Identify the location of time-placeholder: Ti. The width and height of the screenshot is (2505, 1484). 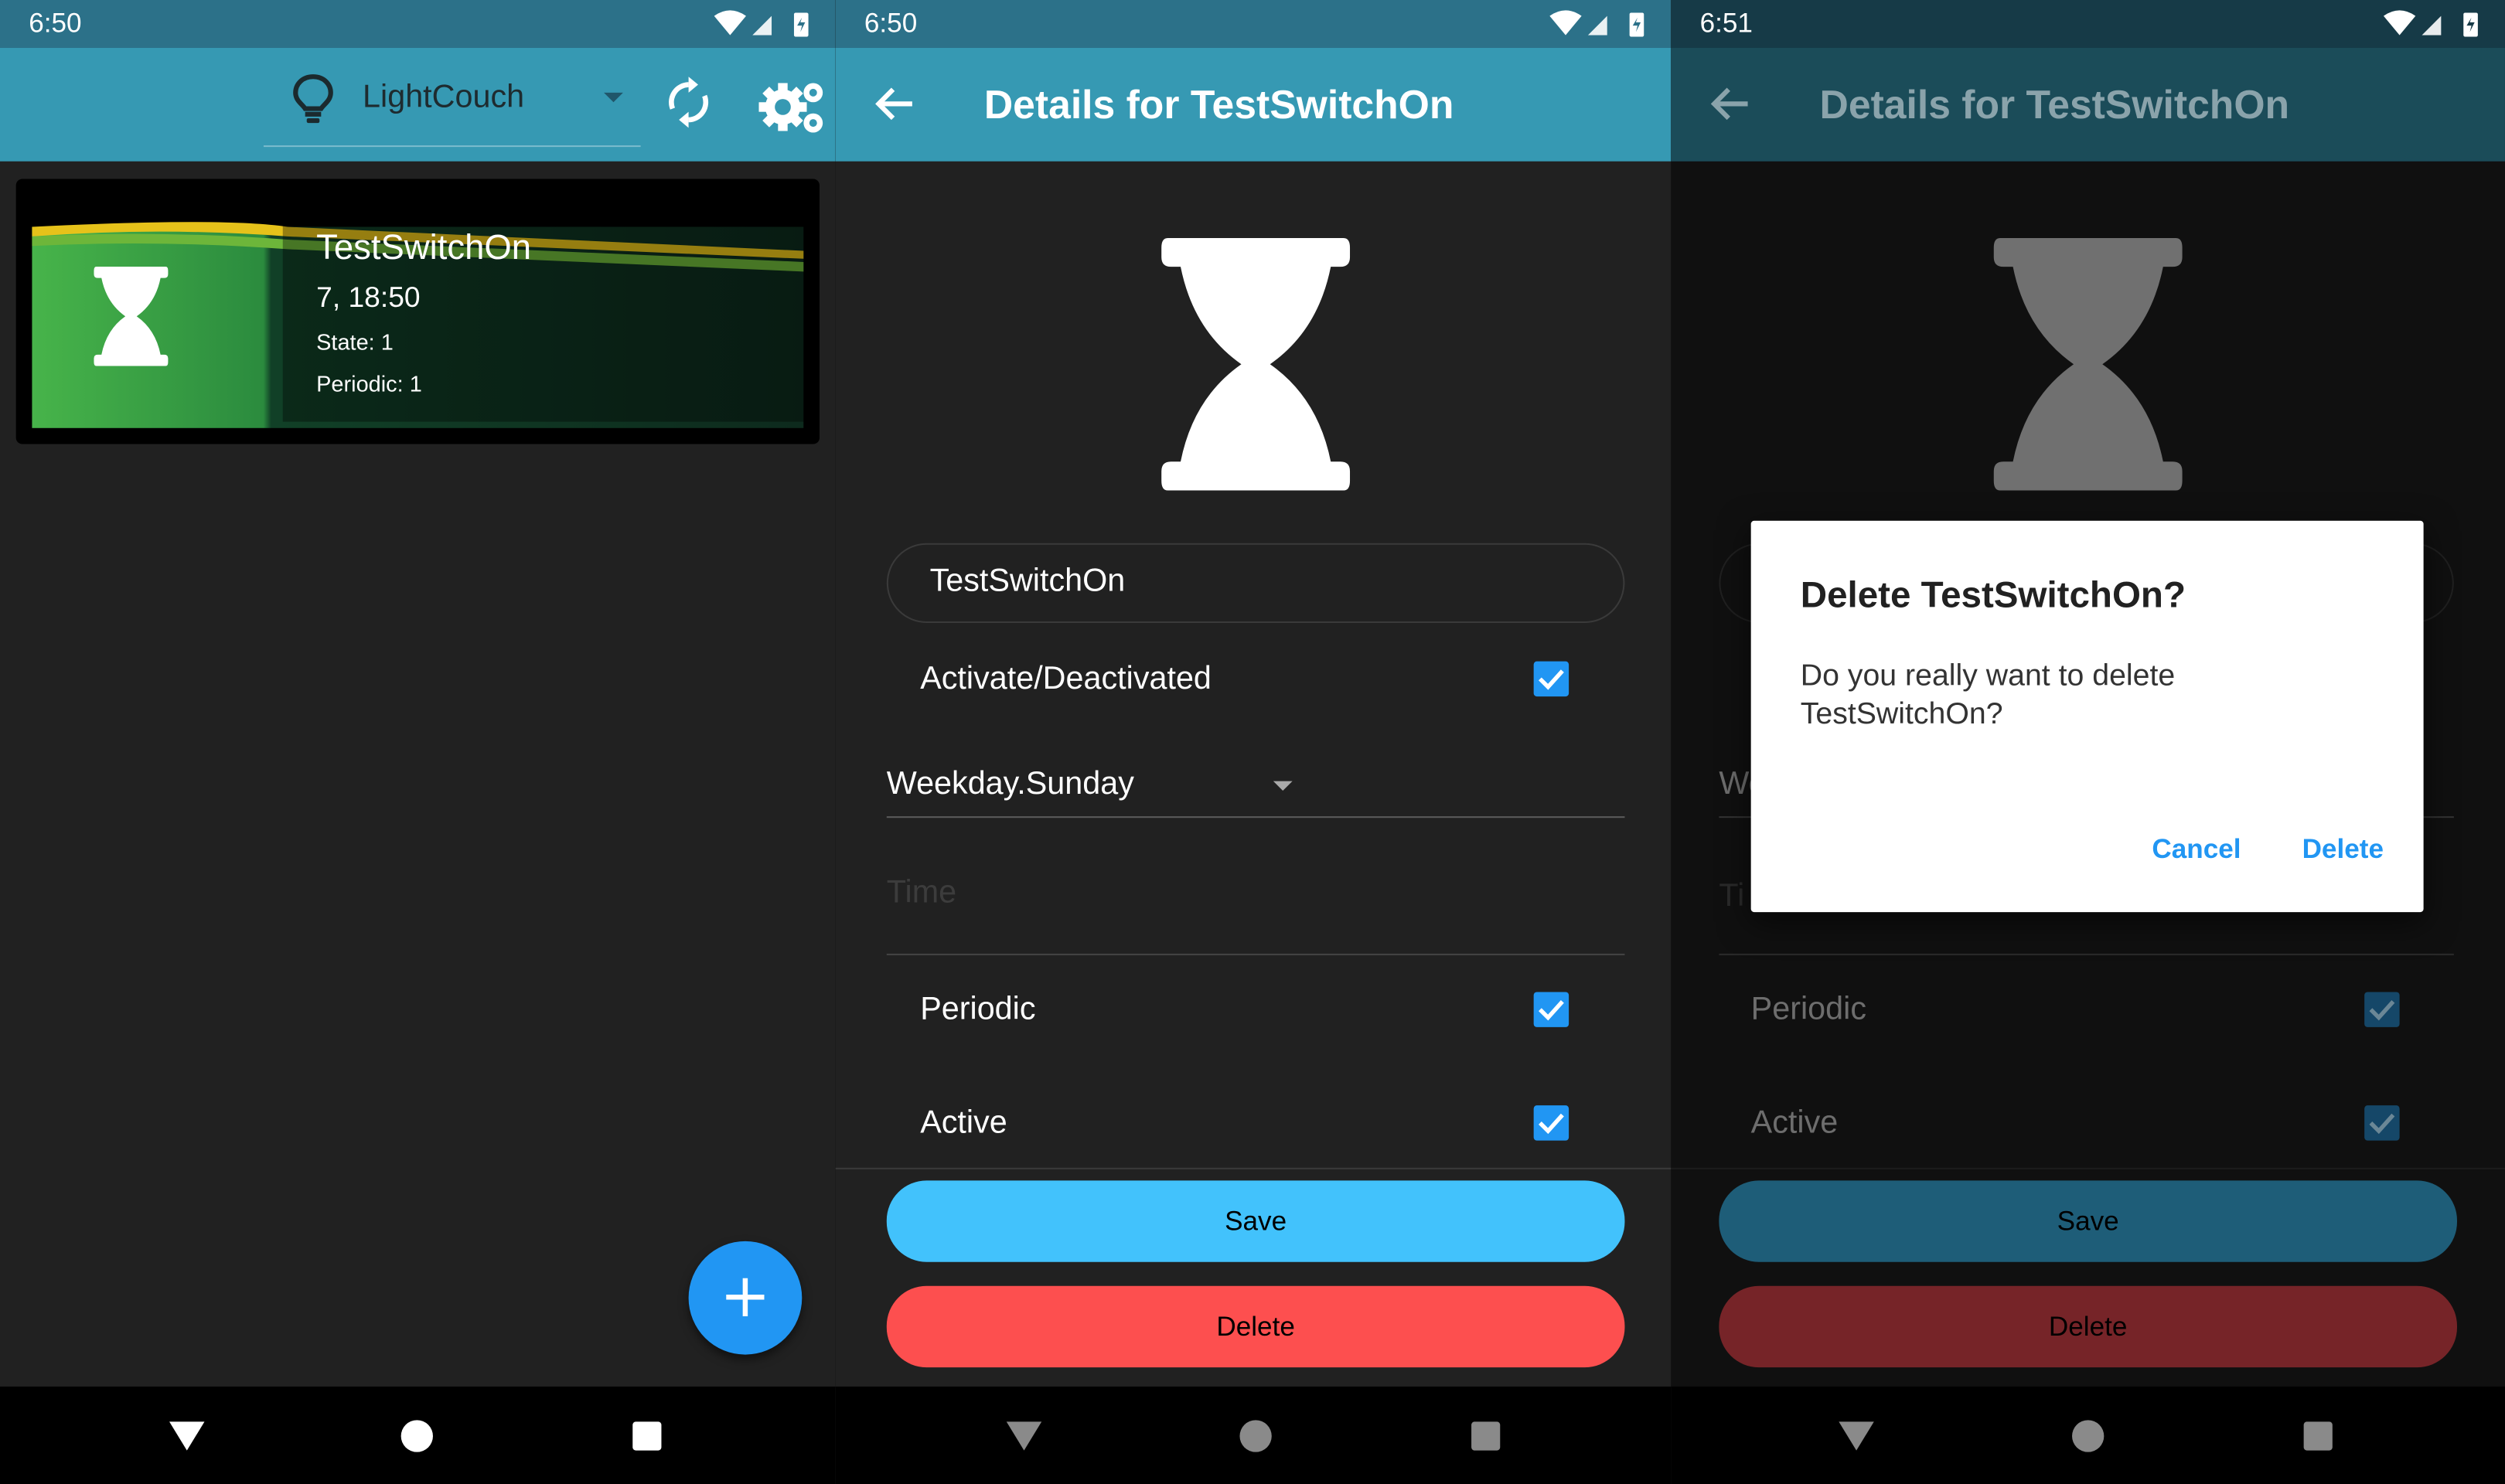
(1732, 896).